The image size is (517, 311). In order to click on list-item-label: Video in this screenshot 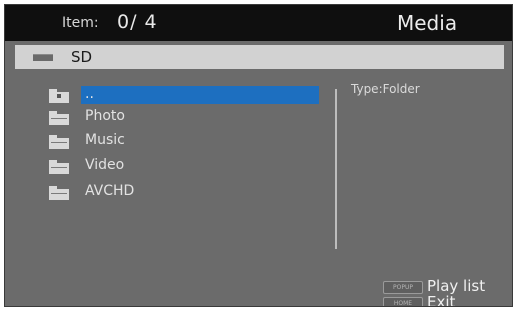, I will do `click(105, 165)`.